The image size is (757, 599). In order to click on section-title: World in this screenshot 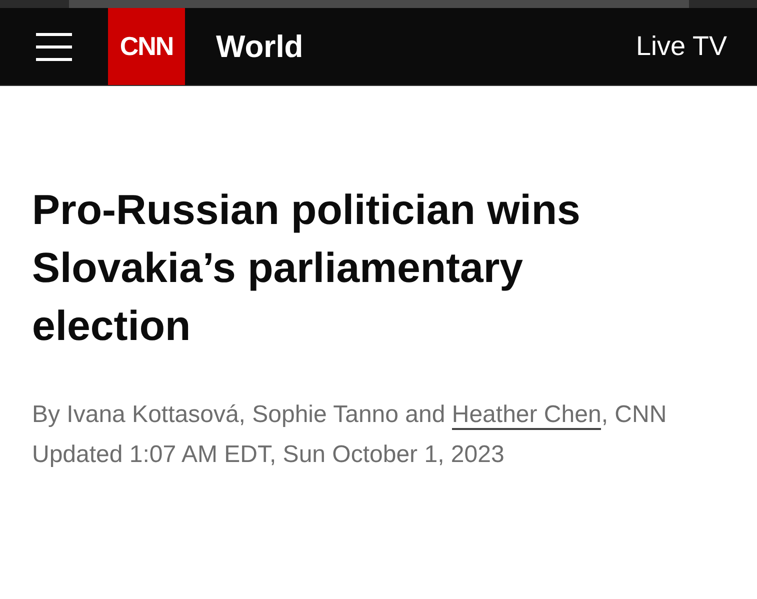, I will do `click(260, 46)`.